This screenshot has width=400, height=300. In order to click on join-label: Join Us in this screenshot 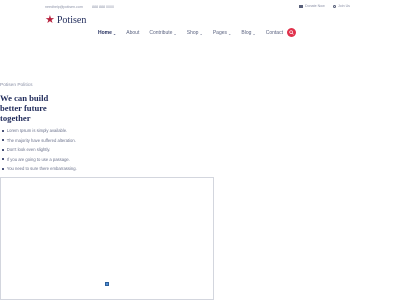, I will do `click(344, 6)`.